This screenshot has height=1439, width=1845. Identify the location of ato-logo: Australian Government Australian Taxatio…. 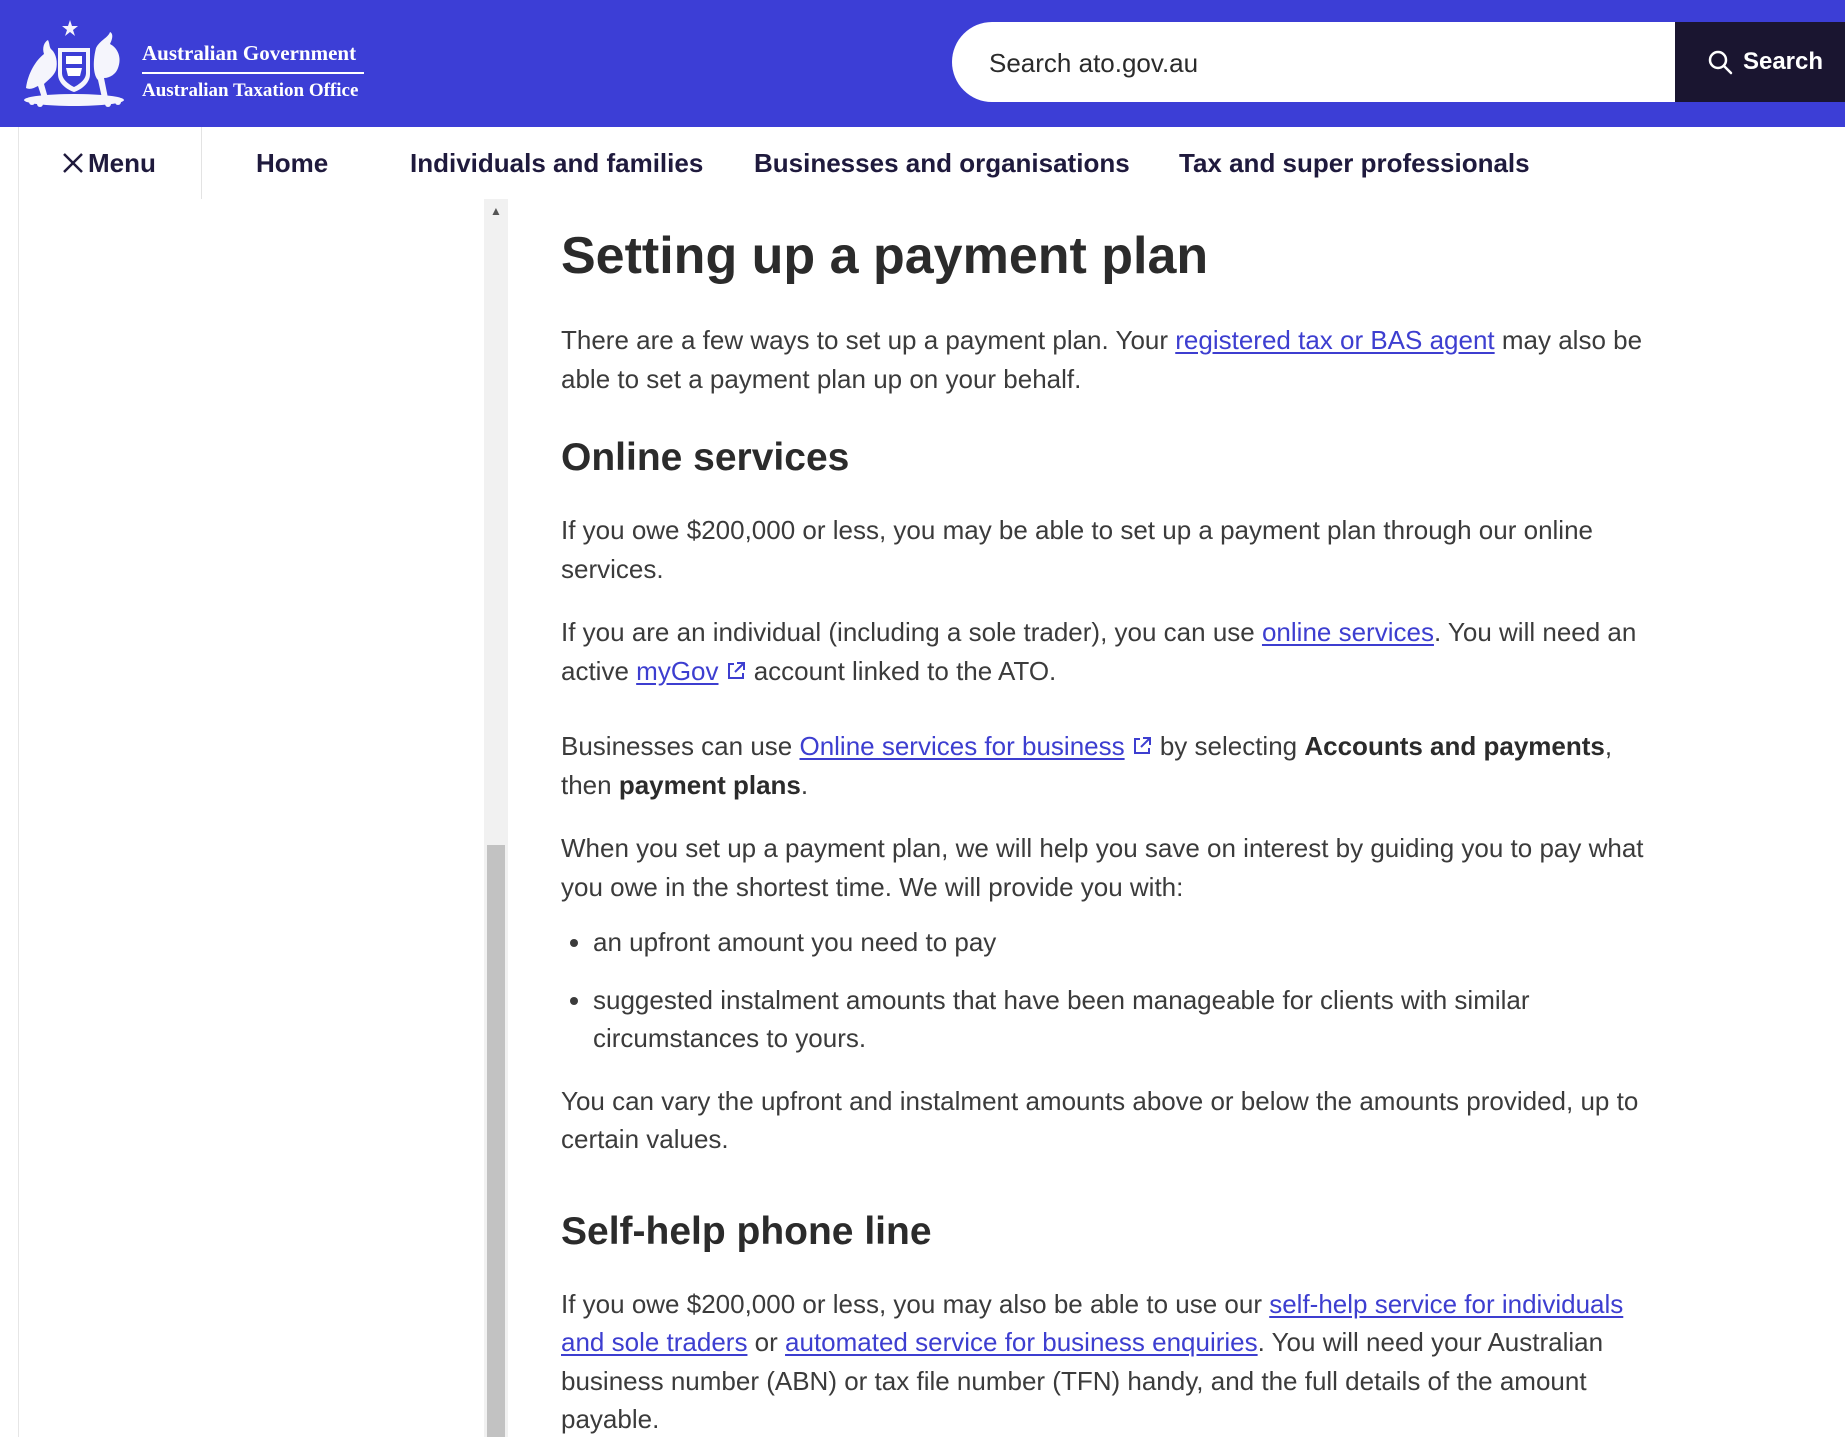
(198, 63).